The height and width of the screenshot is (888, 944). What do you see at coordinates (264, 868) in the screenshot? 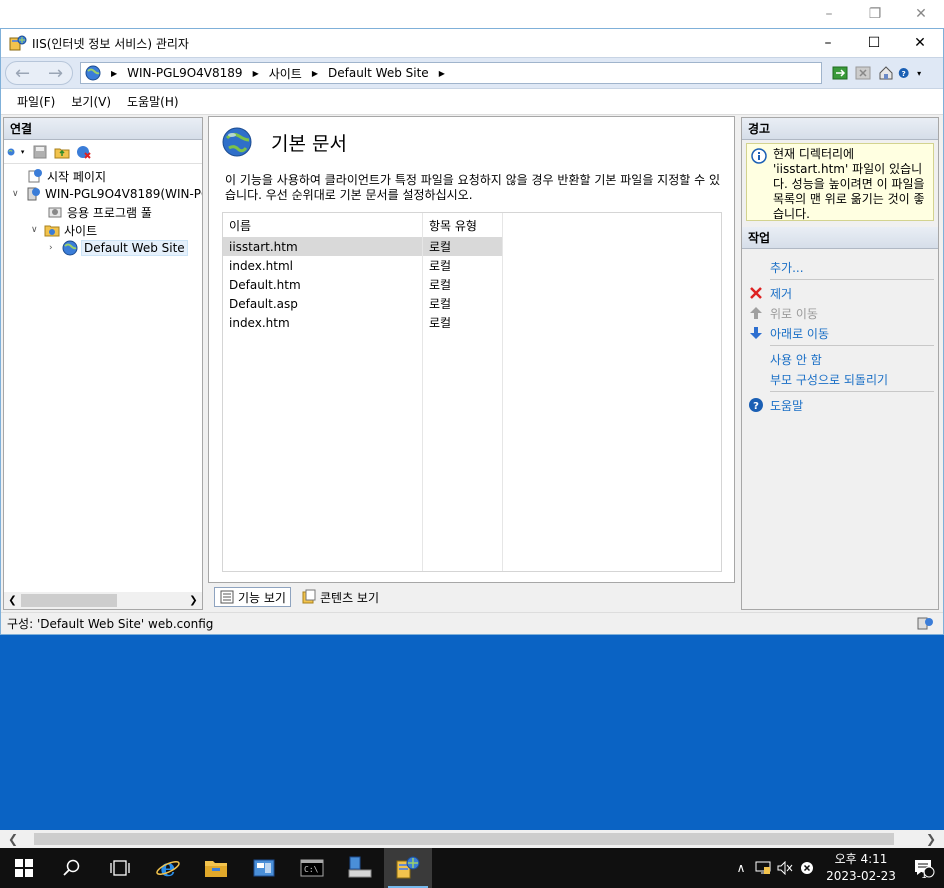
I see `taskbar-server-manager` at bounding box center [264, 868].